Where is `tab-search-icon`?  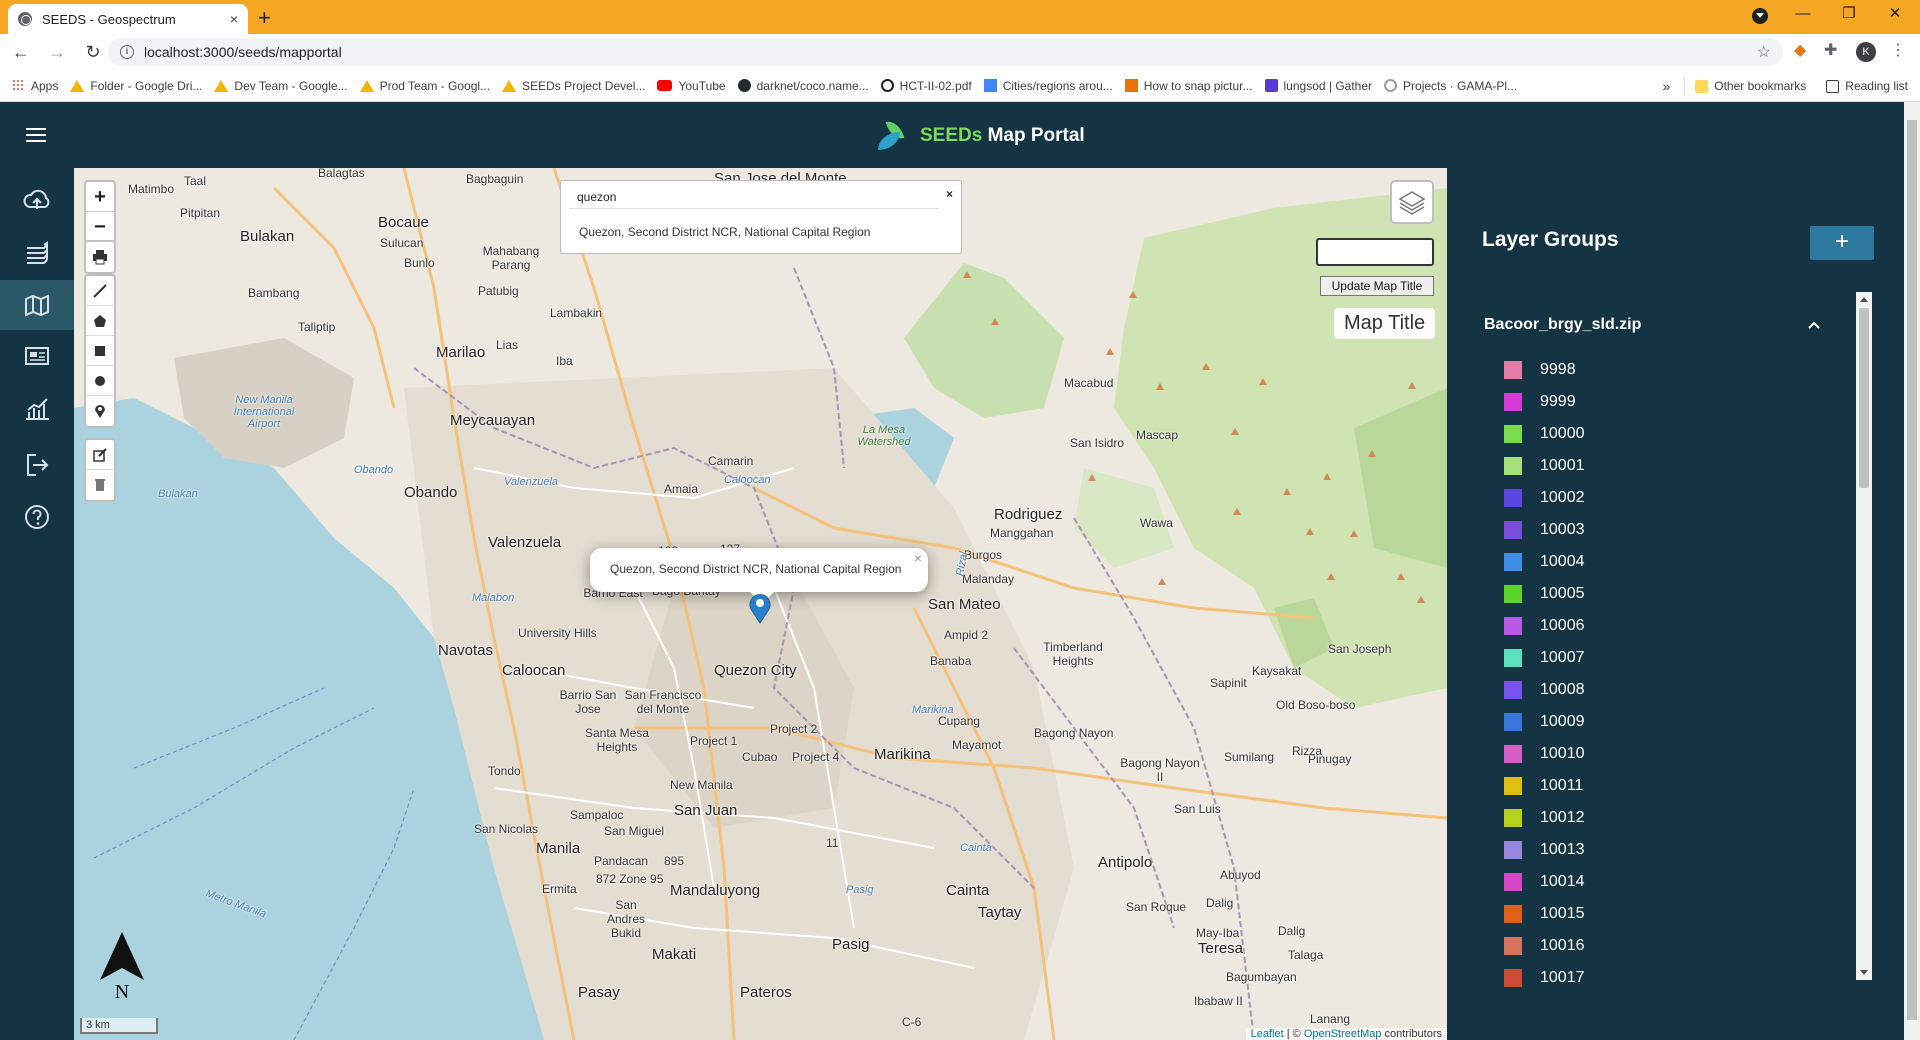 tab-search-icon is located at coordinates (1760, 16).